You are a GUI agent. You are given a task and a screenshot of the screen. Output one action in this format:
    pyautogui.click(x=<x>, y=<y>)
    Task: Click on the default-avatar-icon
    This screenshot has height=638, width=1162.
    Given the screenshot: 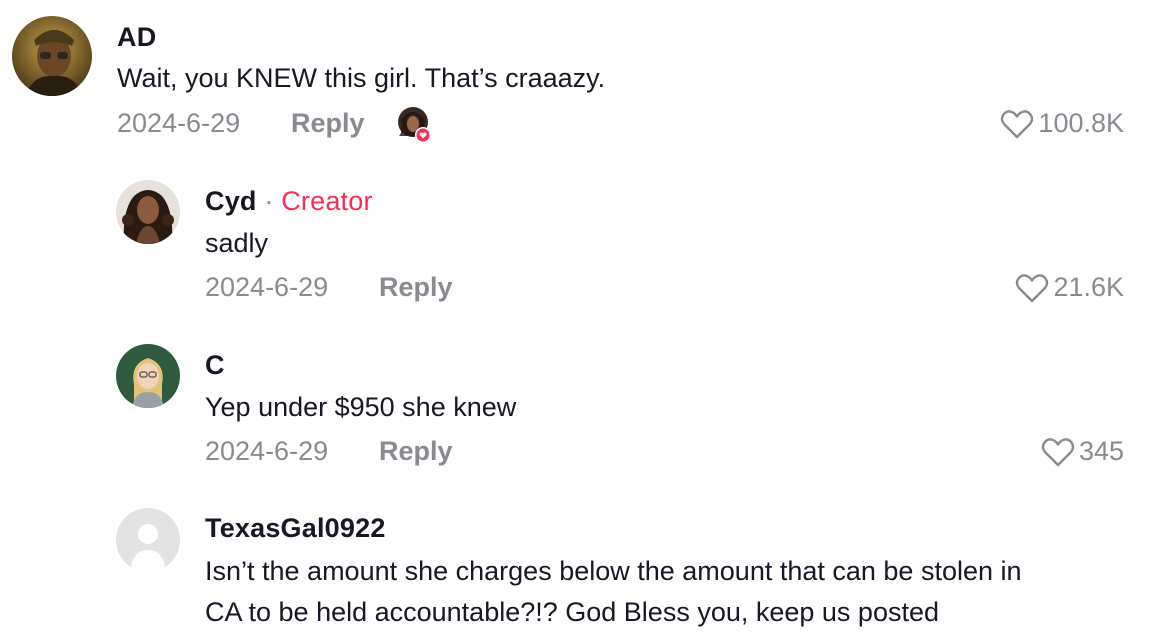 What is the action you would take?
    pyautogui.click(x=148, y=540)
    